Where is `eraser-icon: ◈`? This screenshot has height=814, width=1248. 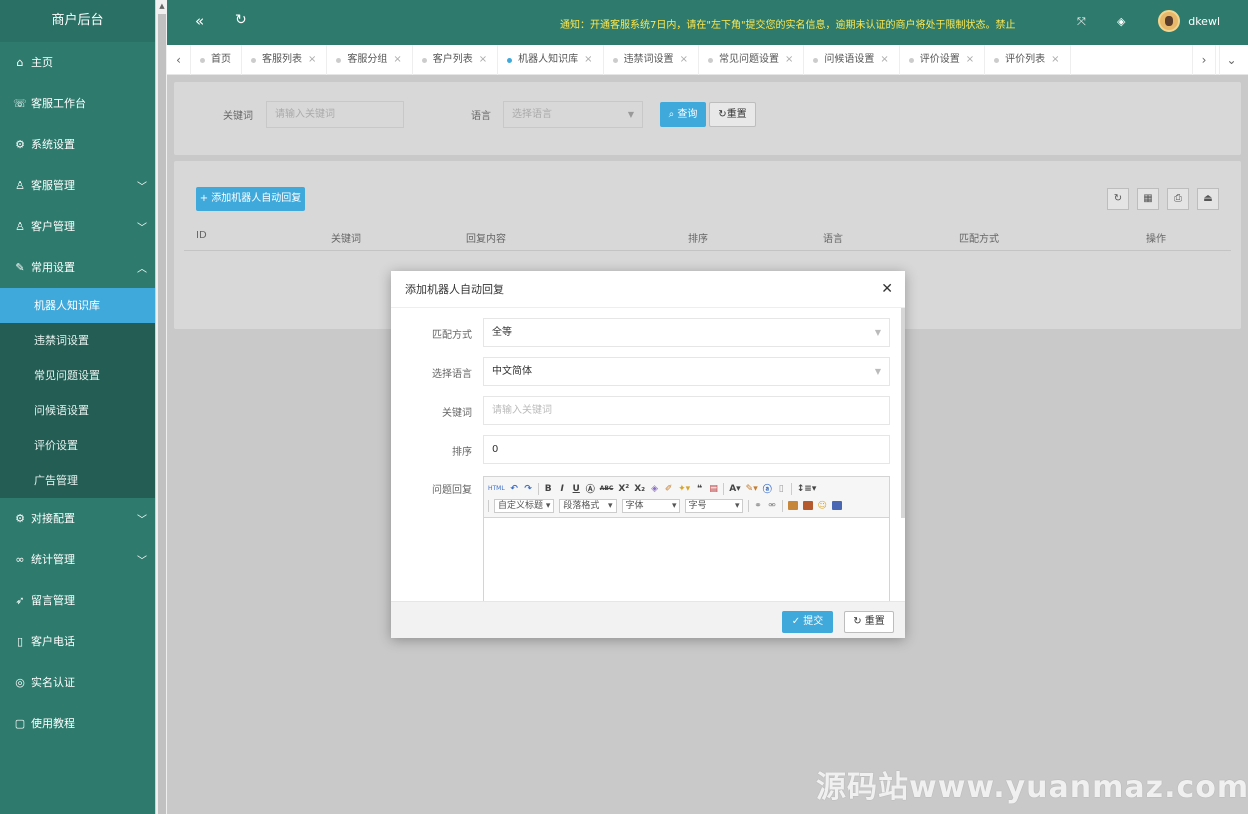
eraser-icon: ◈ is located at coordinates (654, 489).